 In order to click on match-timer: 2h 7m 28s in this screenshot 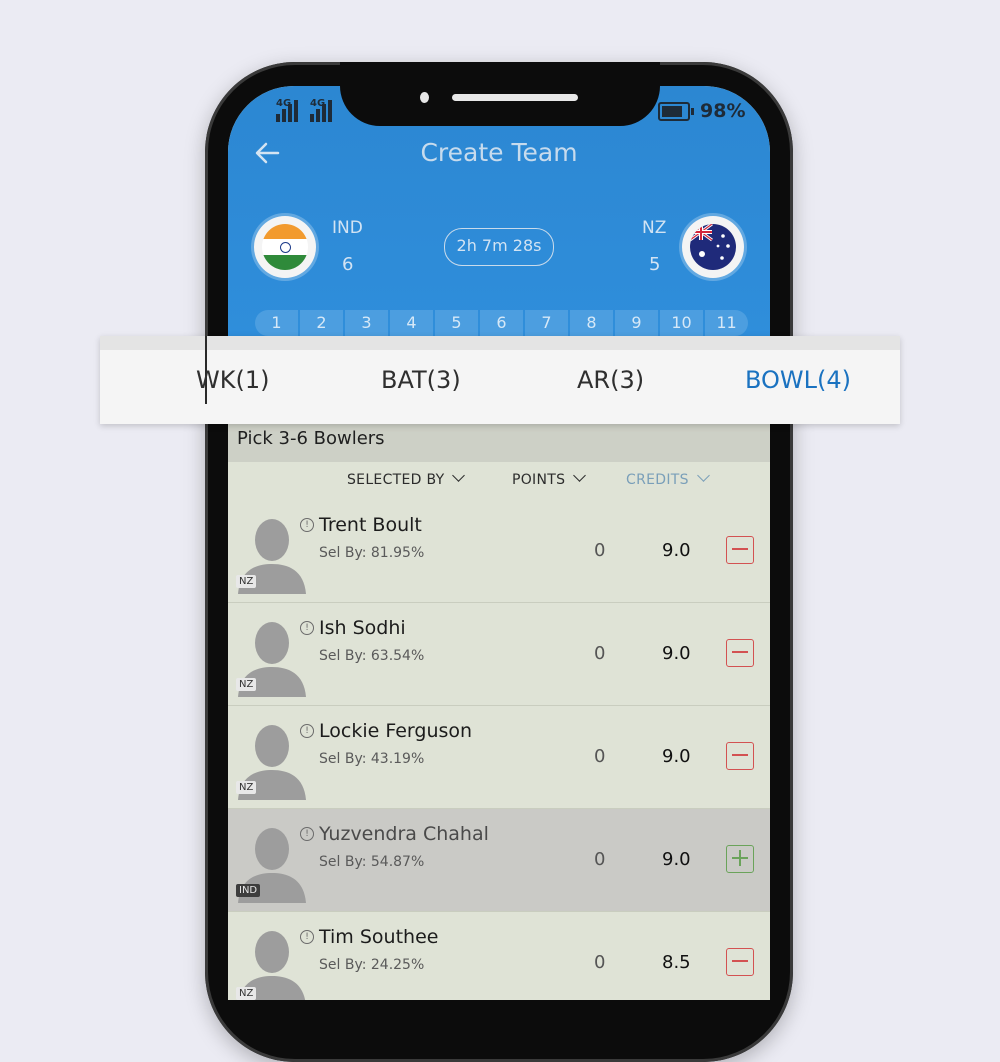, I will do `click(499, 247)`.